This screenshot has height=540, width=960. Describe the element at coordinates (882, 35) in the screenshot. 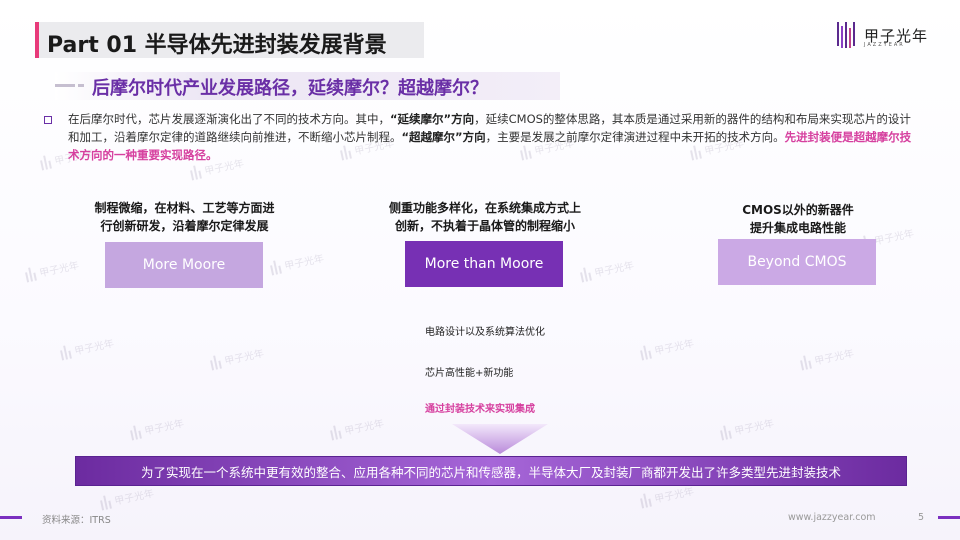

I see `brand-logo: 甲子光年 JAZZYEAR` at that location.